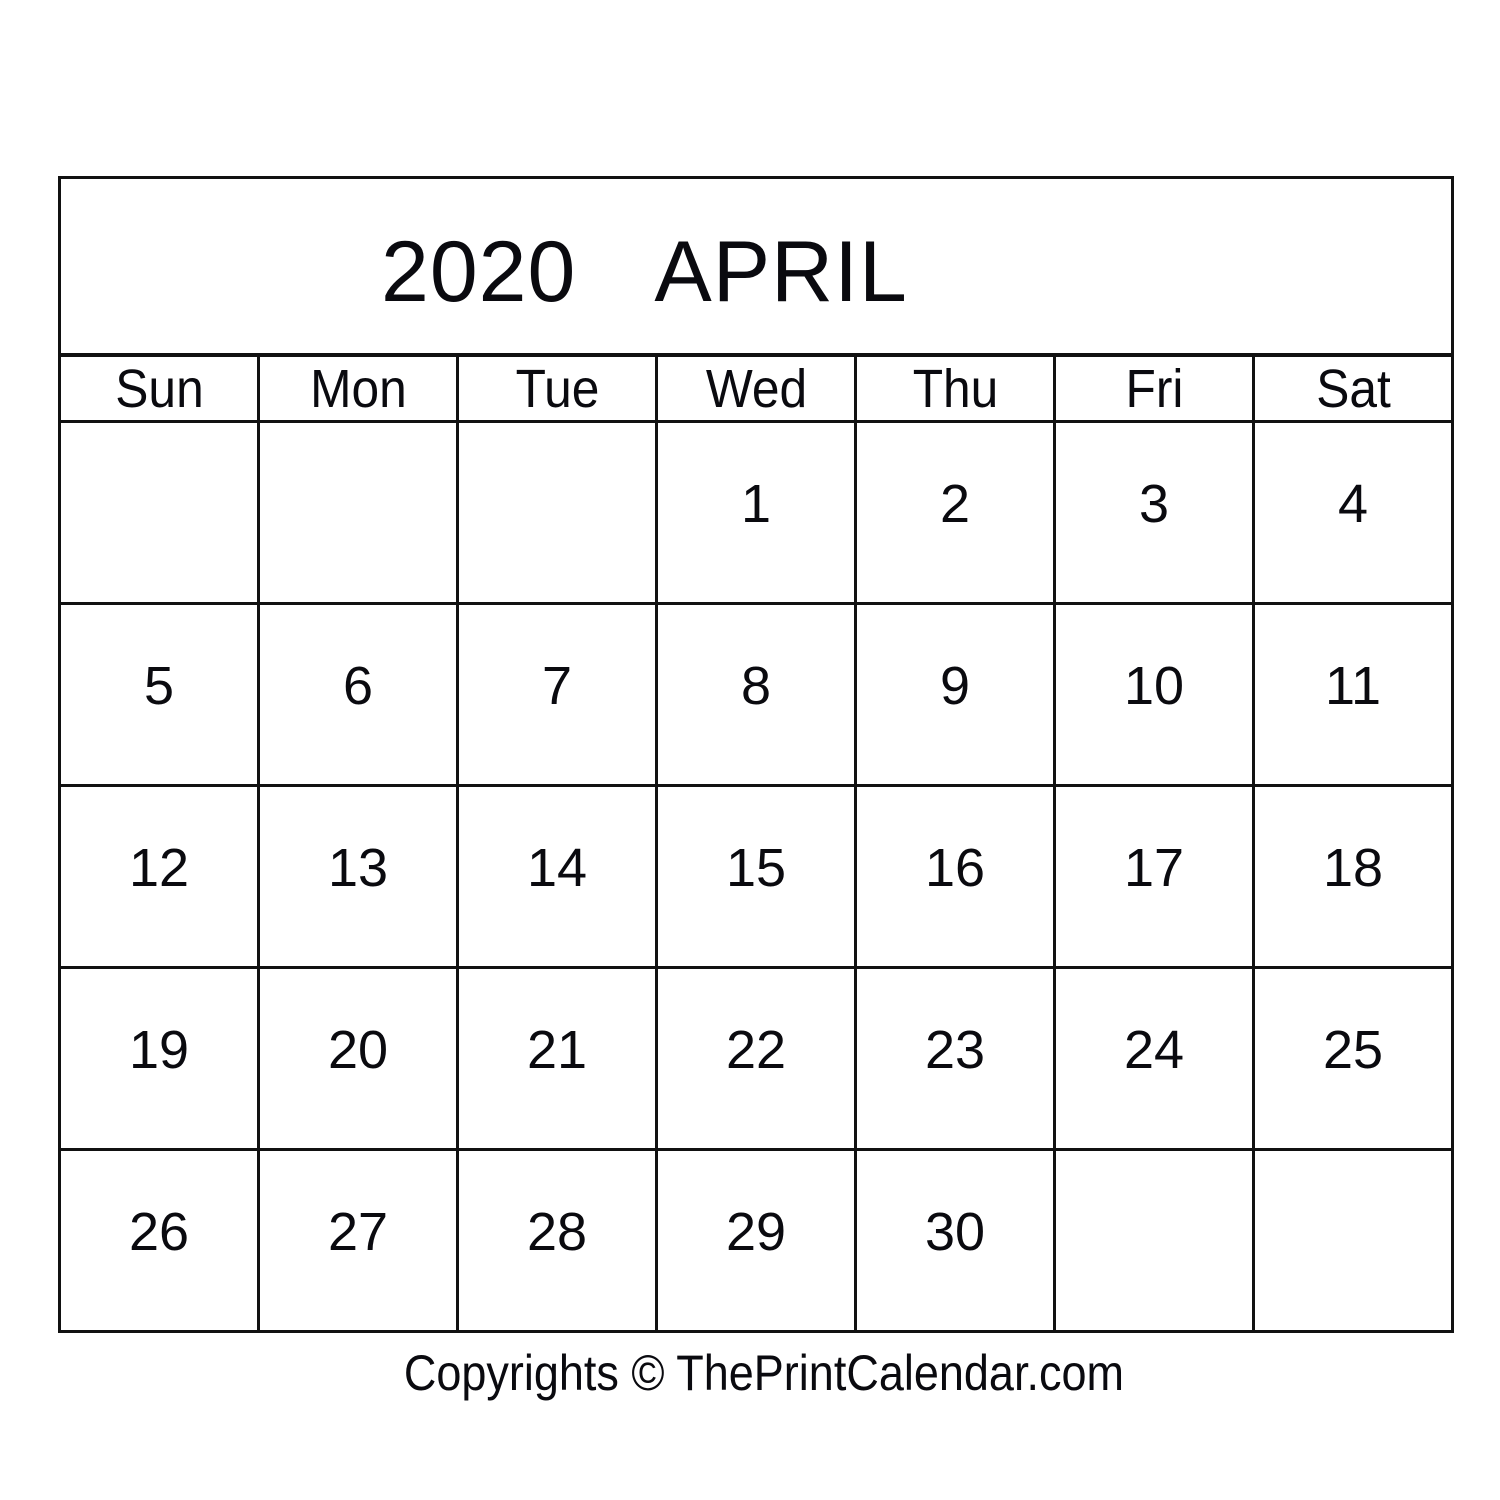 The height and width of the screenshot is (1500, 1500). I want to click on day-cell: 21, so click(557, 1058).